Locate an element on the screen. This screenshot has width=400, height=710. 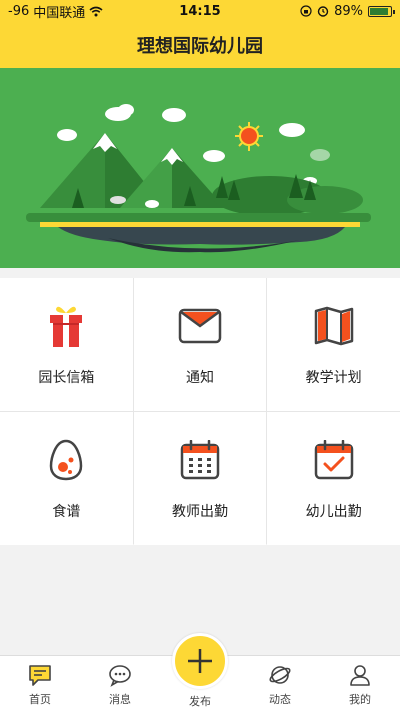
signal-strength: -96 is located at coordinates (19, 11).